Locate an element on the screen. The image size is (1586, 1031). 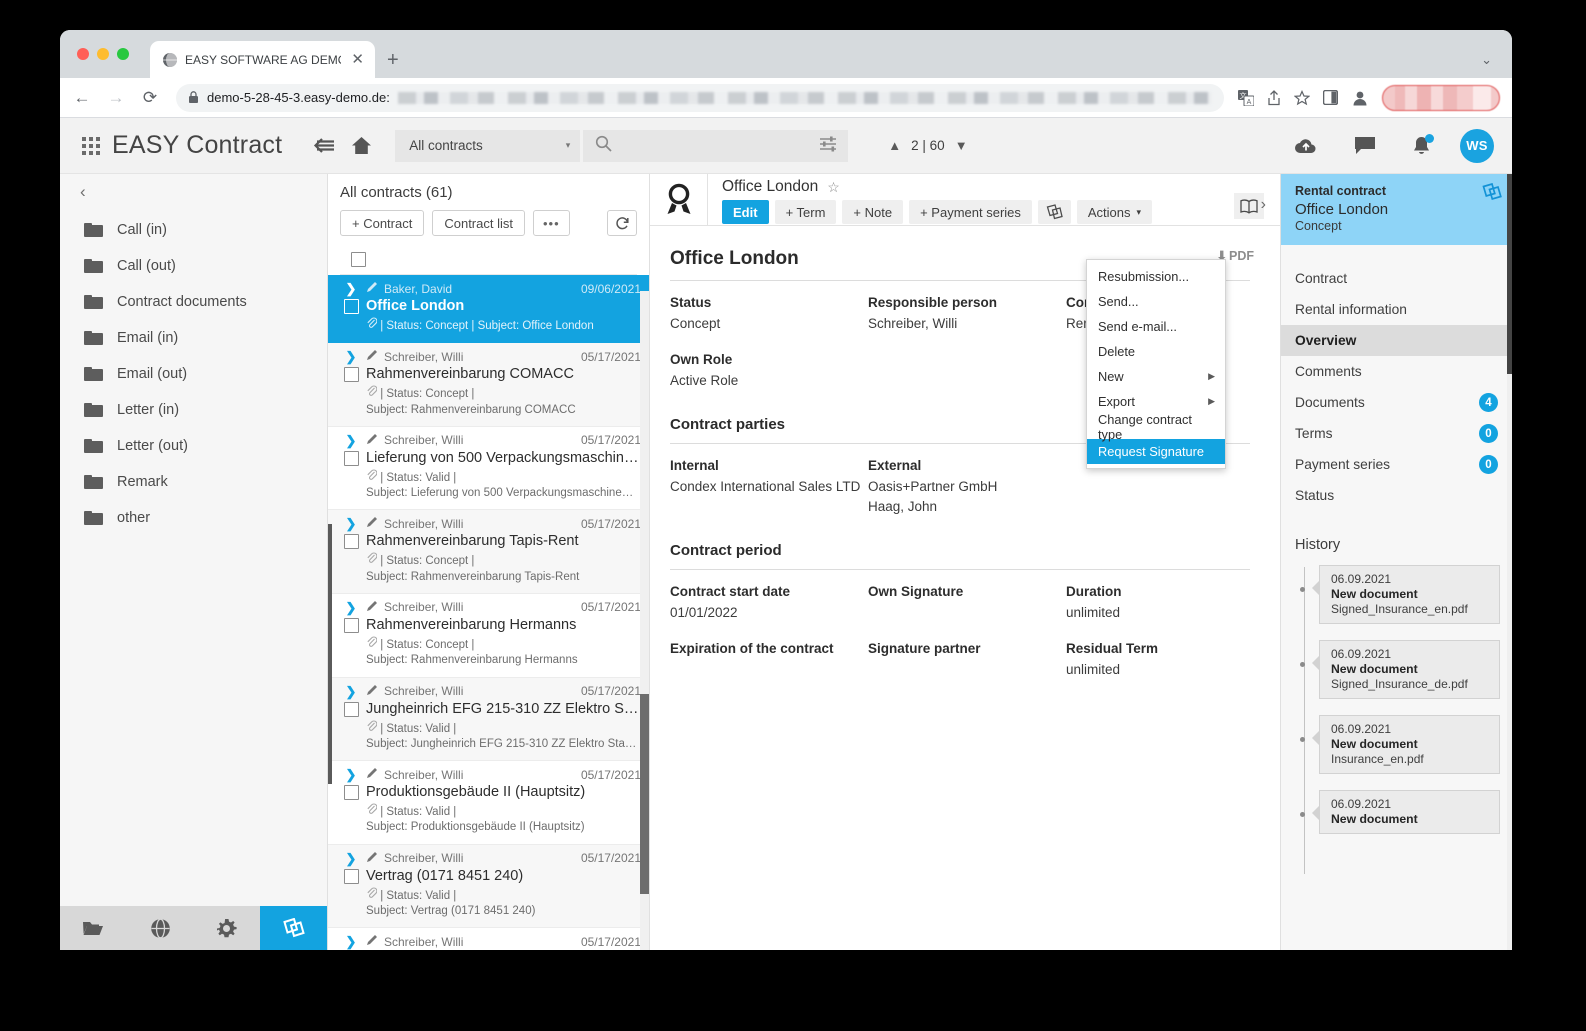
sidebar-item-email-out: Email (out) is located at coordinates (193, 374).